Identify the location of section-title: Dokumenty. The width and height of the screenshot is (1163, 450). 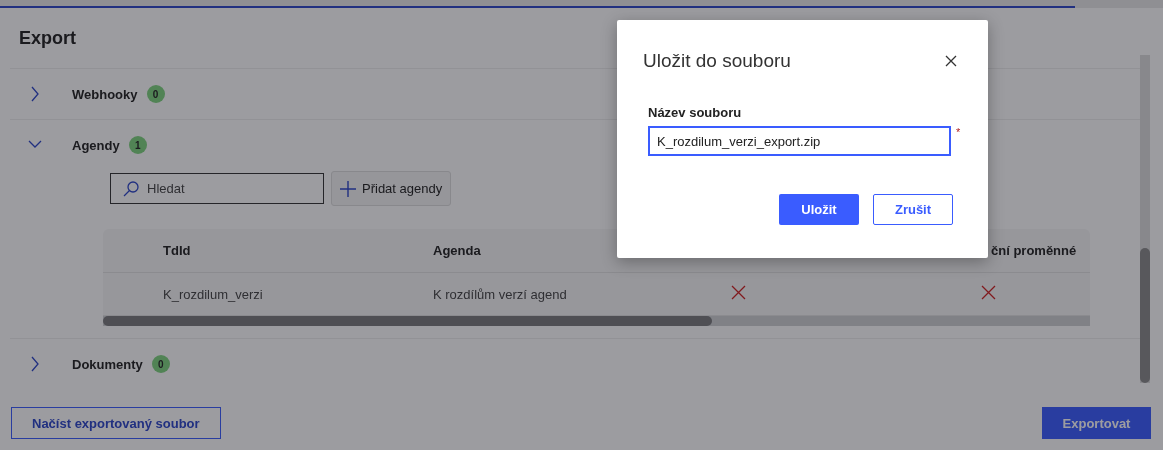
(107, 364).